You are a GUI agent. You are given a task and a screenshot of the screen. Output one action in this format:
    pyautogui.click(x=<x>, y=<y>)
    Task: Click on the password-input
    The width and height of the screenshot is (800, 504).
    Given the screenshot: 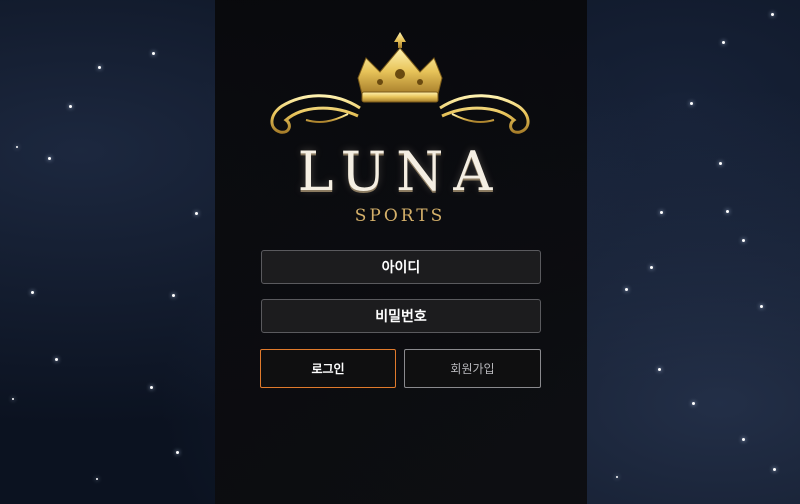 What is the action you would take?
    pyautogui.click(x=401, y=316)
    